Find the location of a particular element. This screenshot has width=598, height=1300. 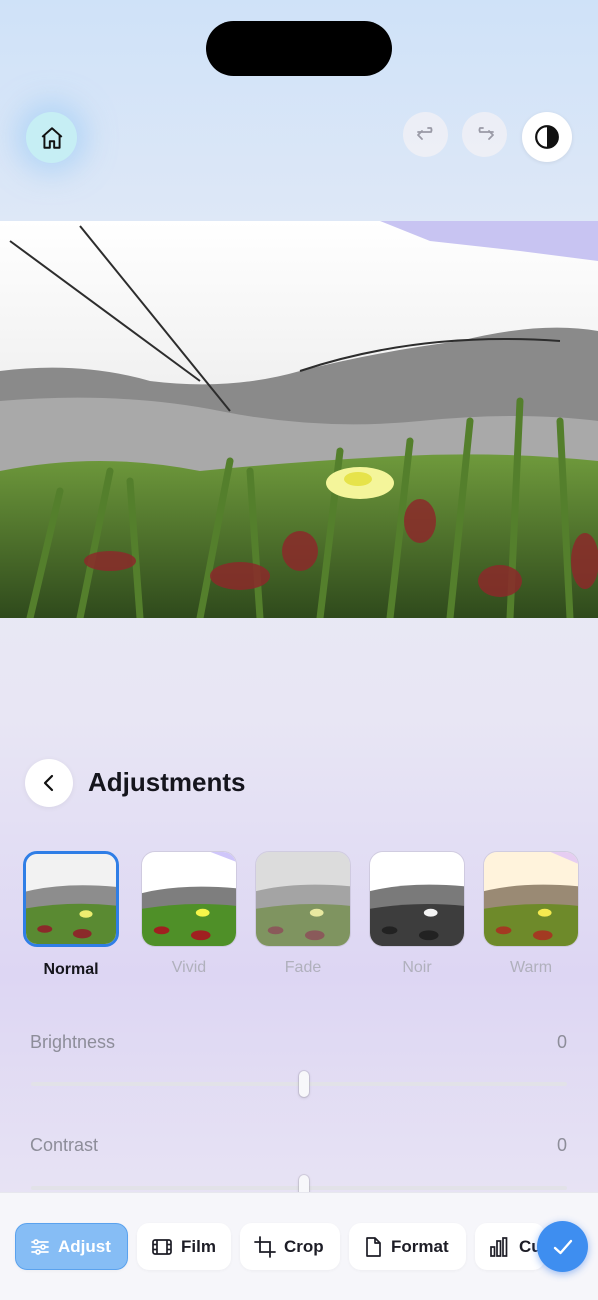

filter-label: Fade is located at coordinates (303, 967).